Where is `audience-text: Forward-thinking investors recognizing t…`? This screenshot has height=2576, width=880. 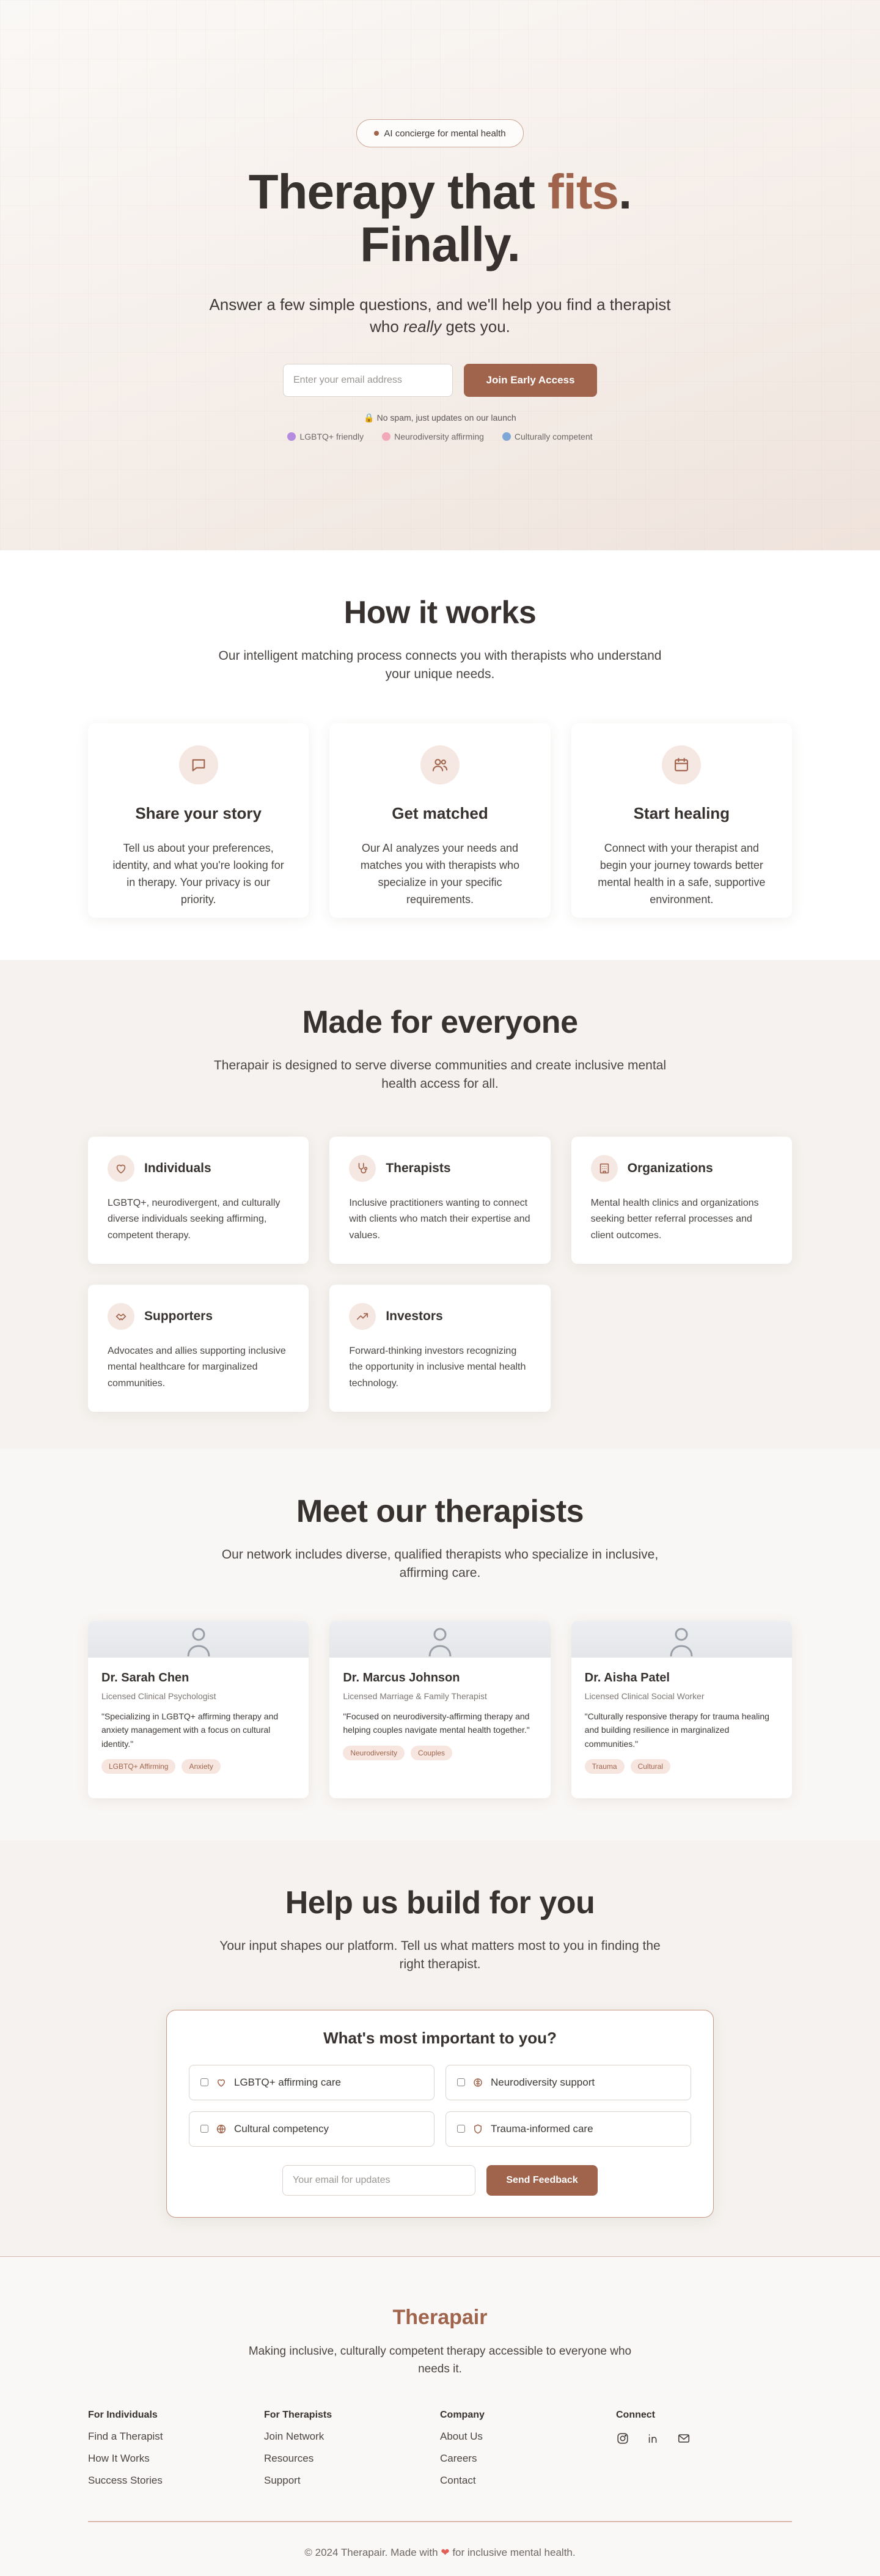 audience-text: Forward-thinking investors recognizing t… is located at coordinates (438, 1367).